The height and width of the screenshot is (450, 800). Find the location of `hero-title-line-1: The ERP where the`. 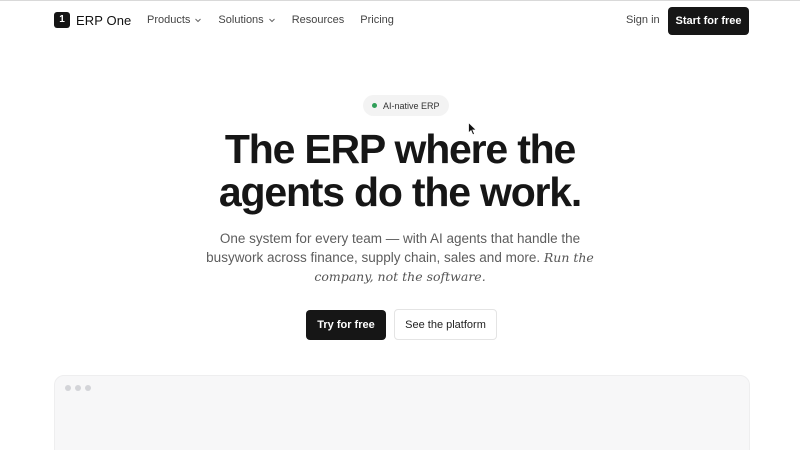

hero-title-line-1: The ERP where the is located at coordinates (400, 149).